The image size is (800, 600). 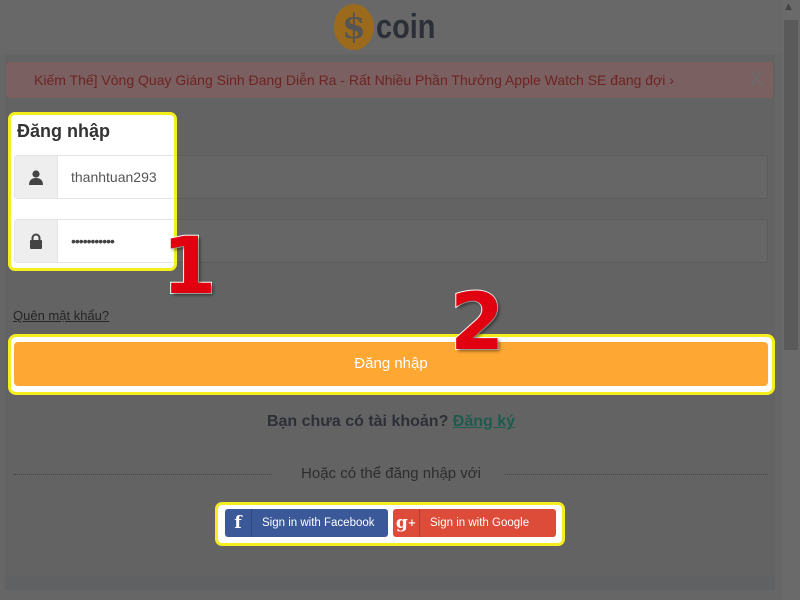 What do you see at coordinates (791, 185) in the screenshot?
I see `scrollbar-thumb` at bounding box center [791, 185].